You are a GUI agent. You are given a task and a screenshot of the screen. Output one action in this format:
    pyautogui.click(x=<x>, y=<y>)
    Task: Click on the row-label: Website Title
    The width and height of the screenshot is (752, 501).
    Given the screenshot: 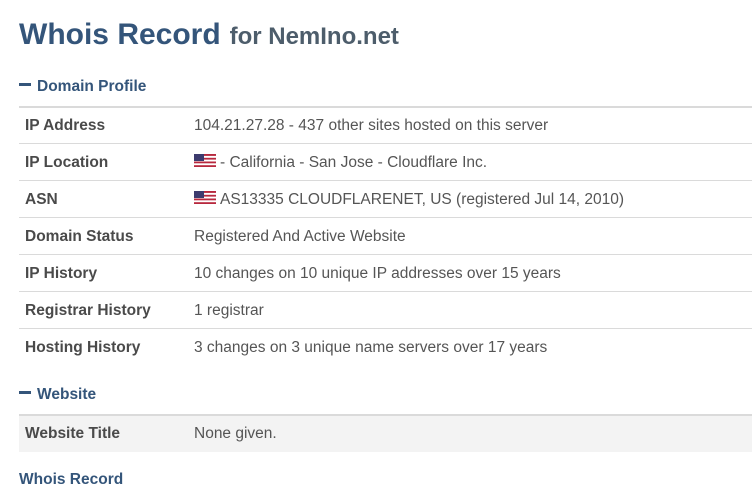 What is the action you would take?
    pyautogui.click(x=73, y=433)
    